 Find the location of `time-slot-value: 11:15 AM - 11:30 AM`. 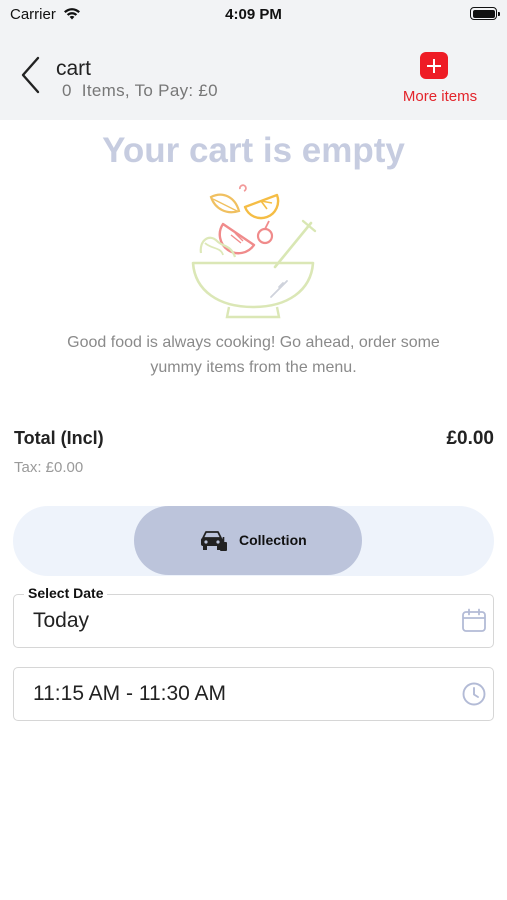

time-slot-value: 11:15 AM - 11:30 AM is located at coordinates (129, 693).